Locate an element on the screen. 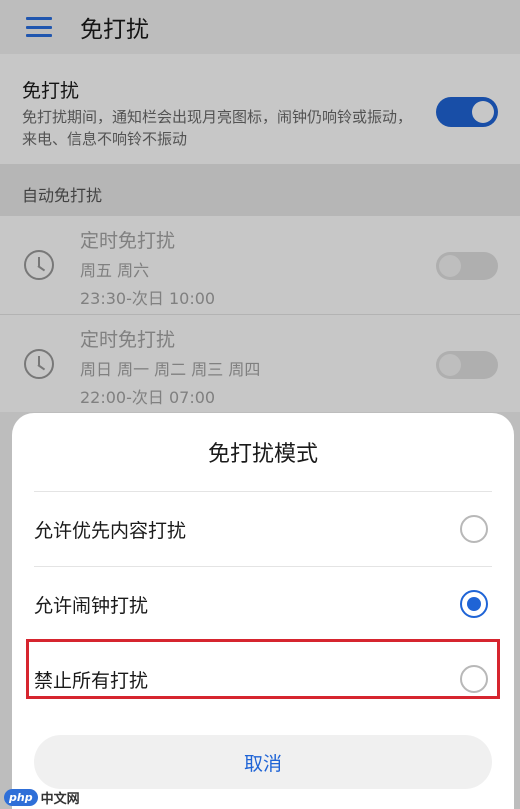 The image size is (520, 809). option-block-all: 禁止所有打扰 is located at coordinates (263, 677).